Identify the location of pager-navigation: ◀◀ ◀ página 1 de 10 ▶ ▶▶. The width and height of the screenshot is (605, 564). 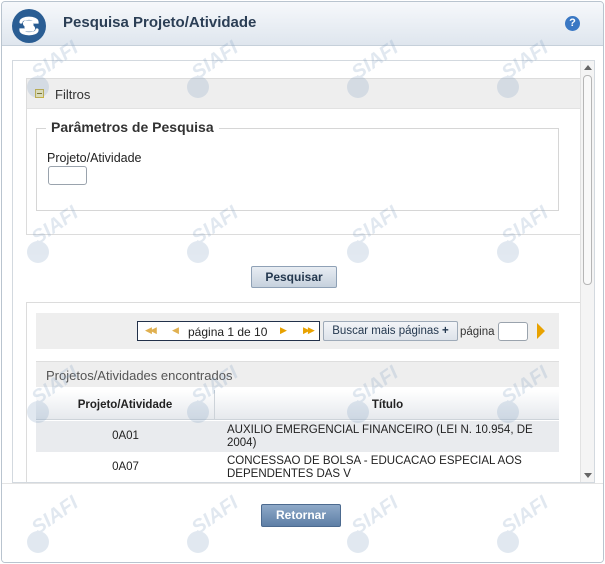
(228, 331).